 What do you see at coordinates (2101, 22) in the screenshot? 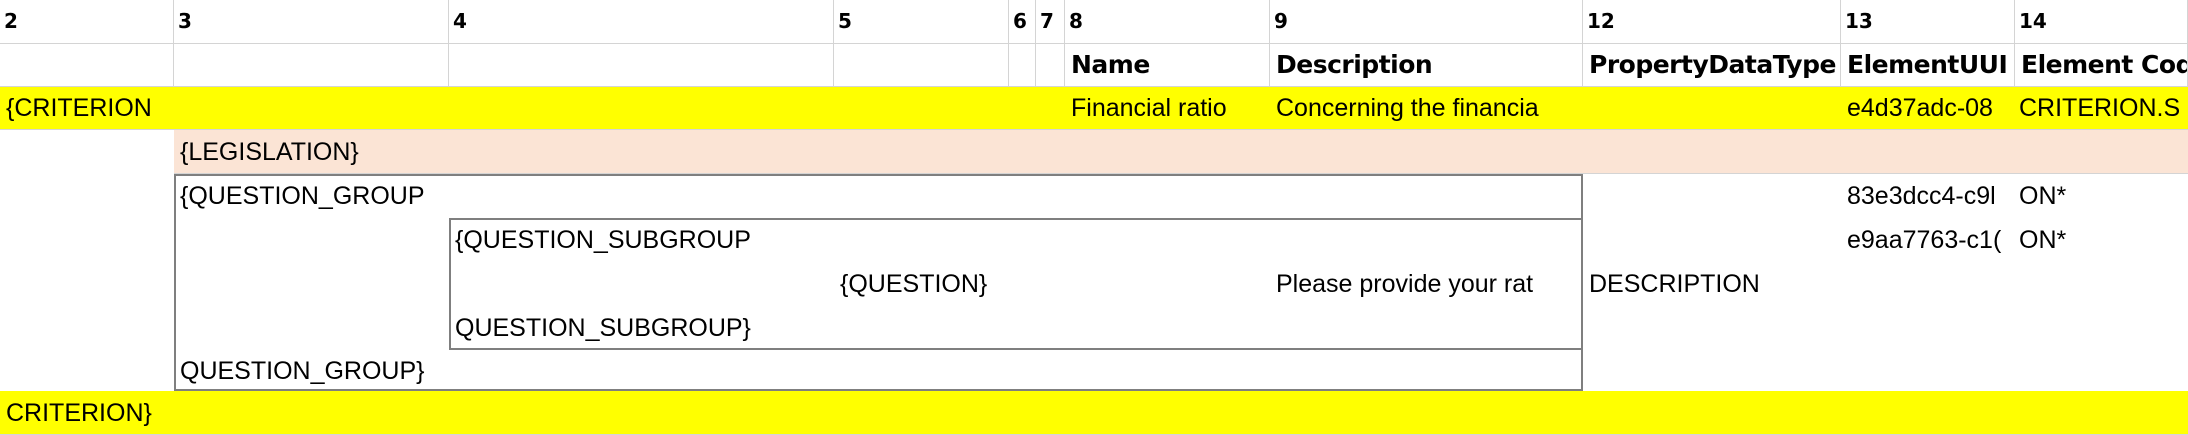
I see `column-number-14: 14` at bounding box center [2101, 22].